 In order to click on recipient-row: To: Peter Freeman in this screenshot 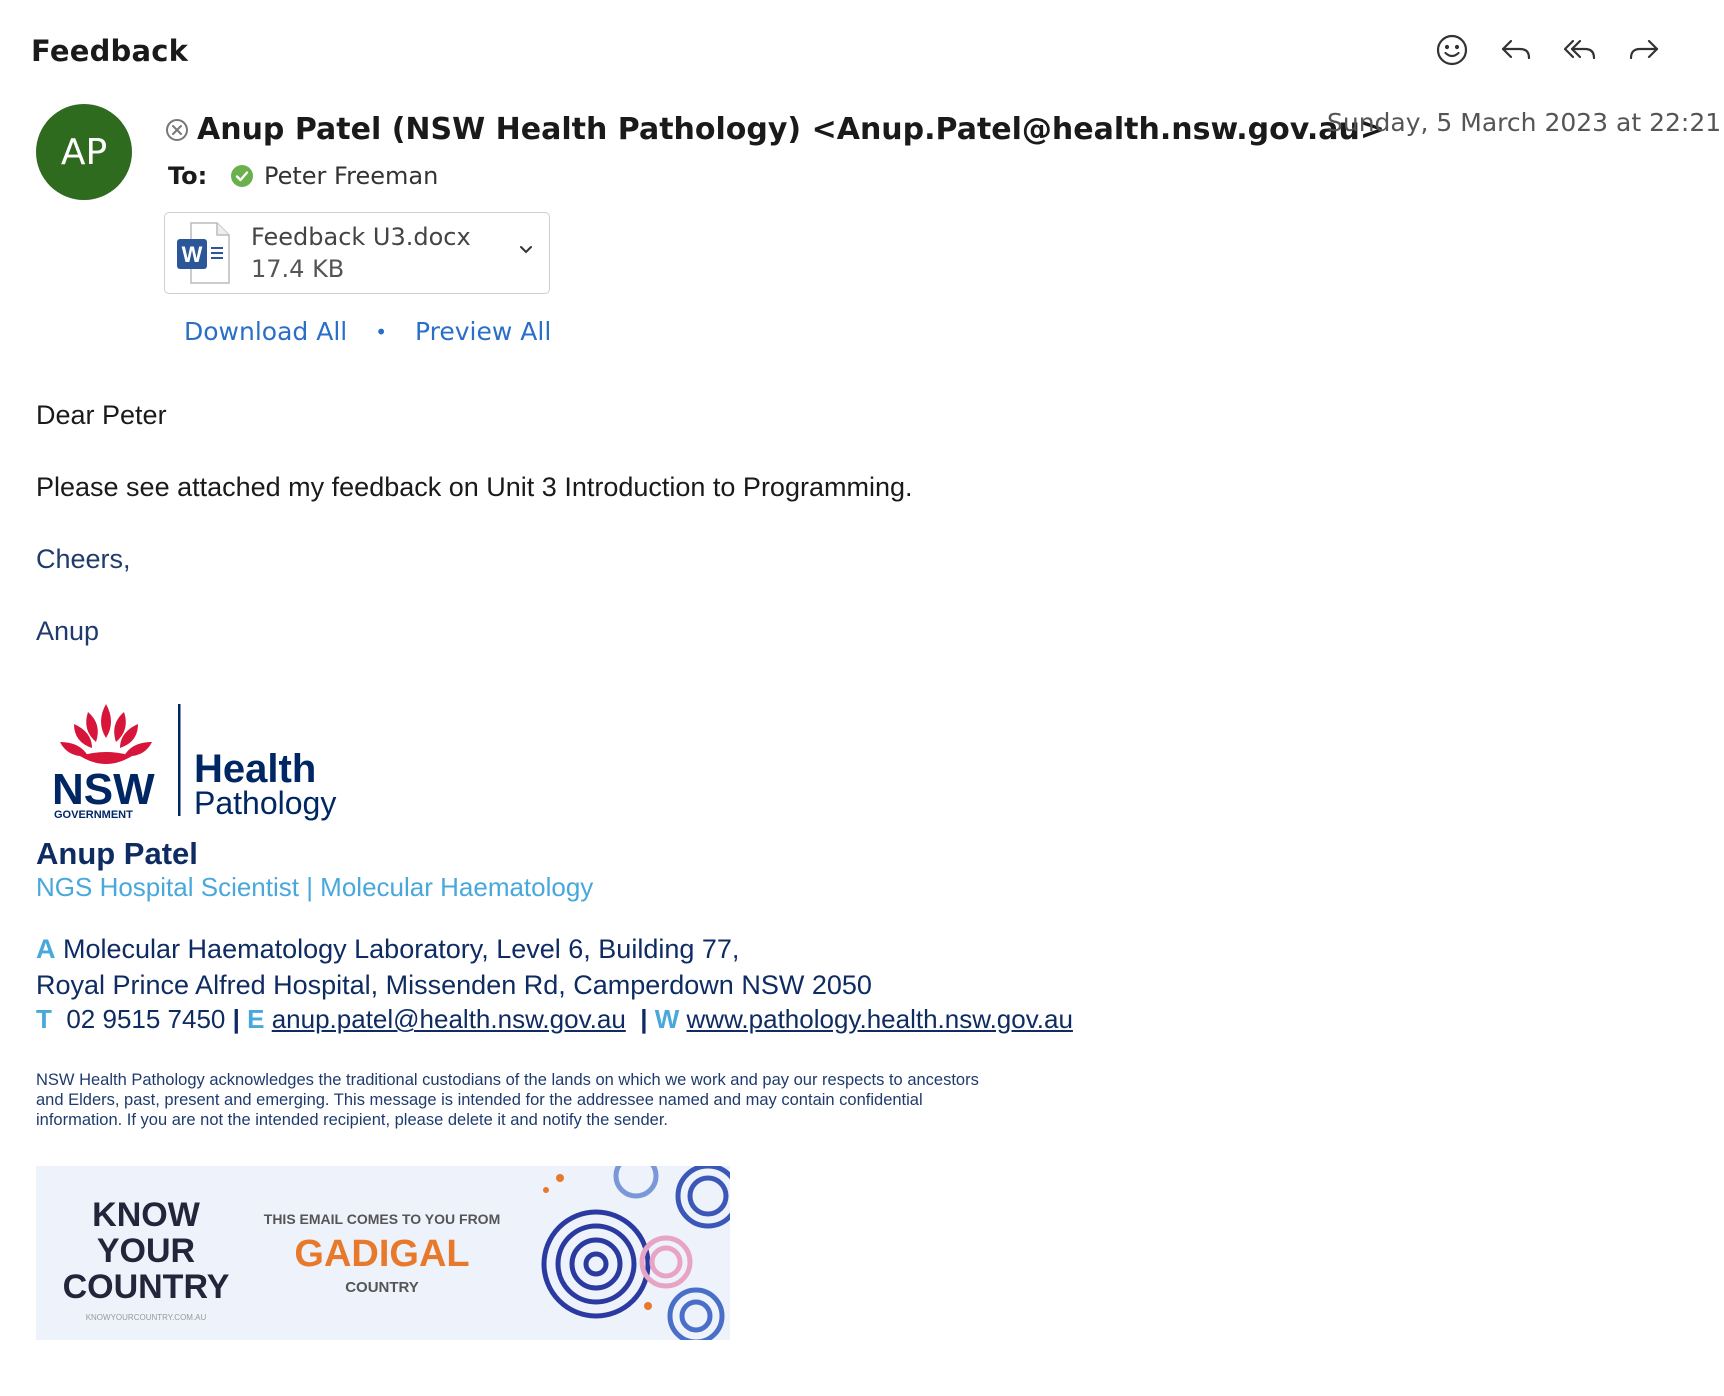, I will do `click(303, 176)`.